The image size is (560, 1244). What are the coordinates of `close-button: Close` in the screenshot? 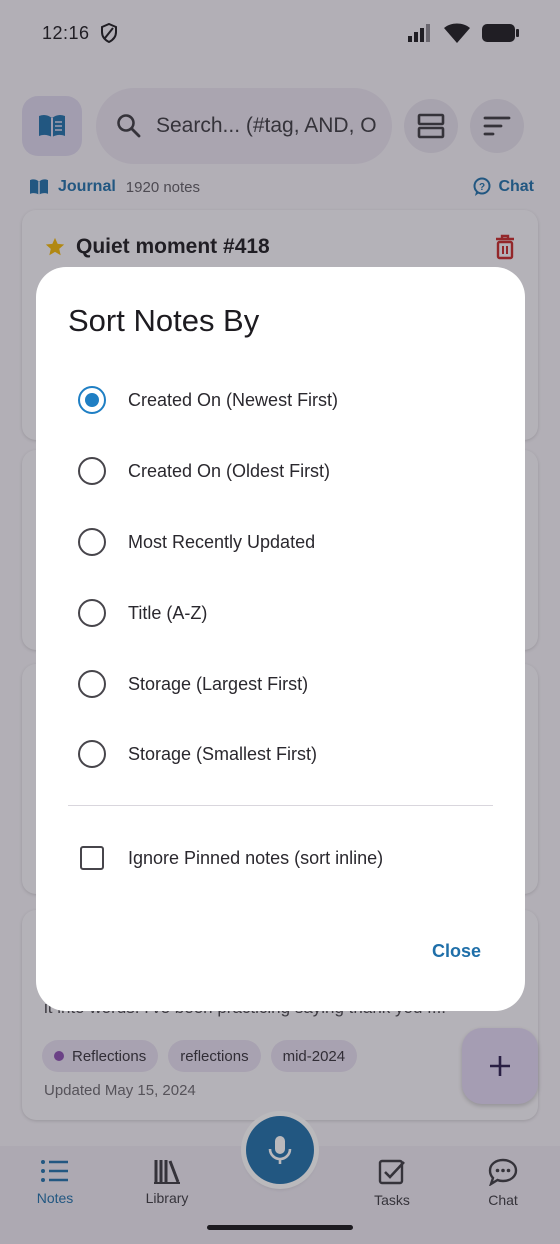 It's located at (456, 951).